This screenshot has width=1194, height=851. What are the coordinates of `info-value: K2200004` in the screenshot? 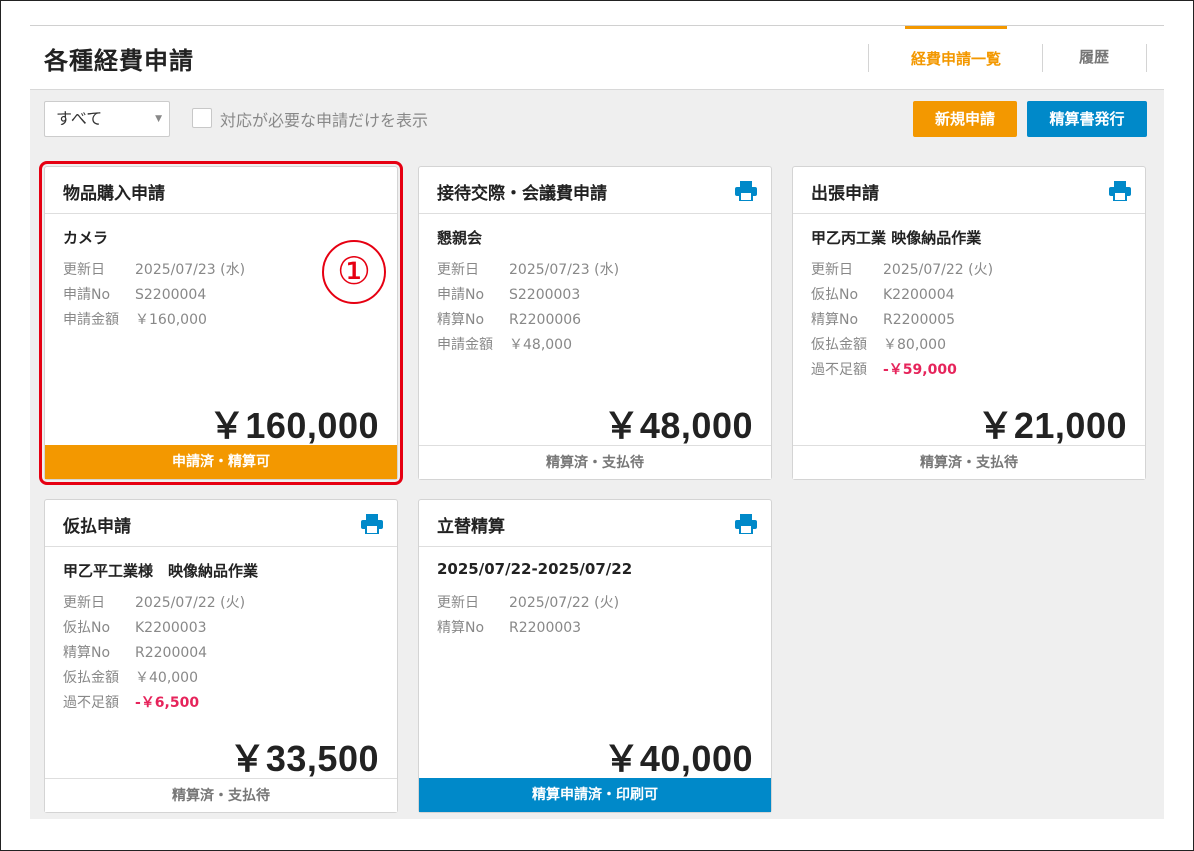 It's located at (919, 295).